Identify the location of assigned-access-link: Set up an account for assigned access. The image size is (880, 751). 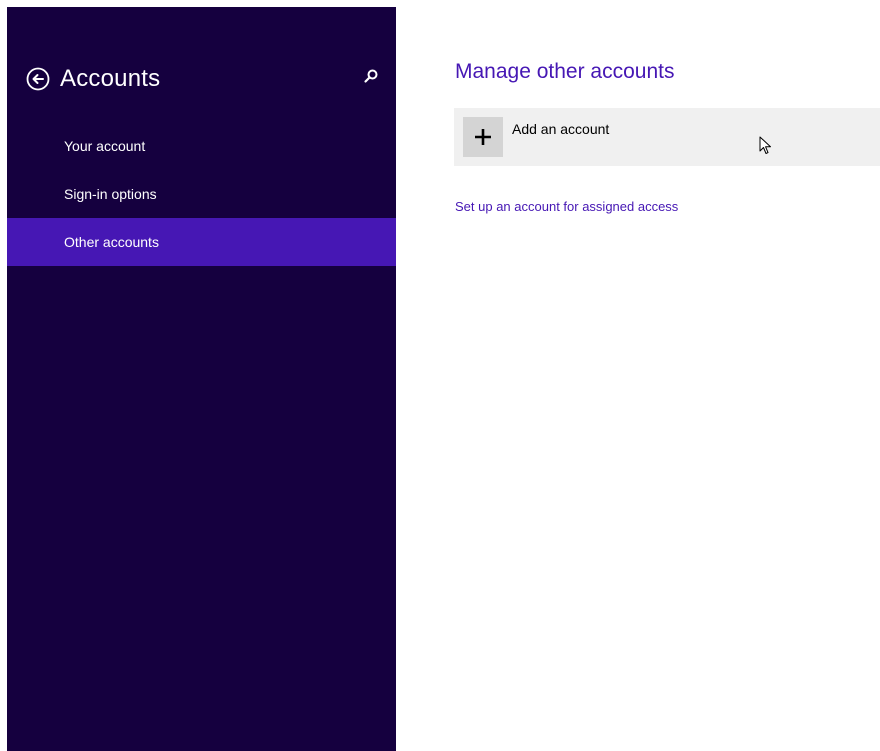
(566, 206).